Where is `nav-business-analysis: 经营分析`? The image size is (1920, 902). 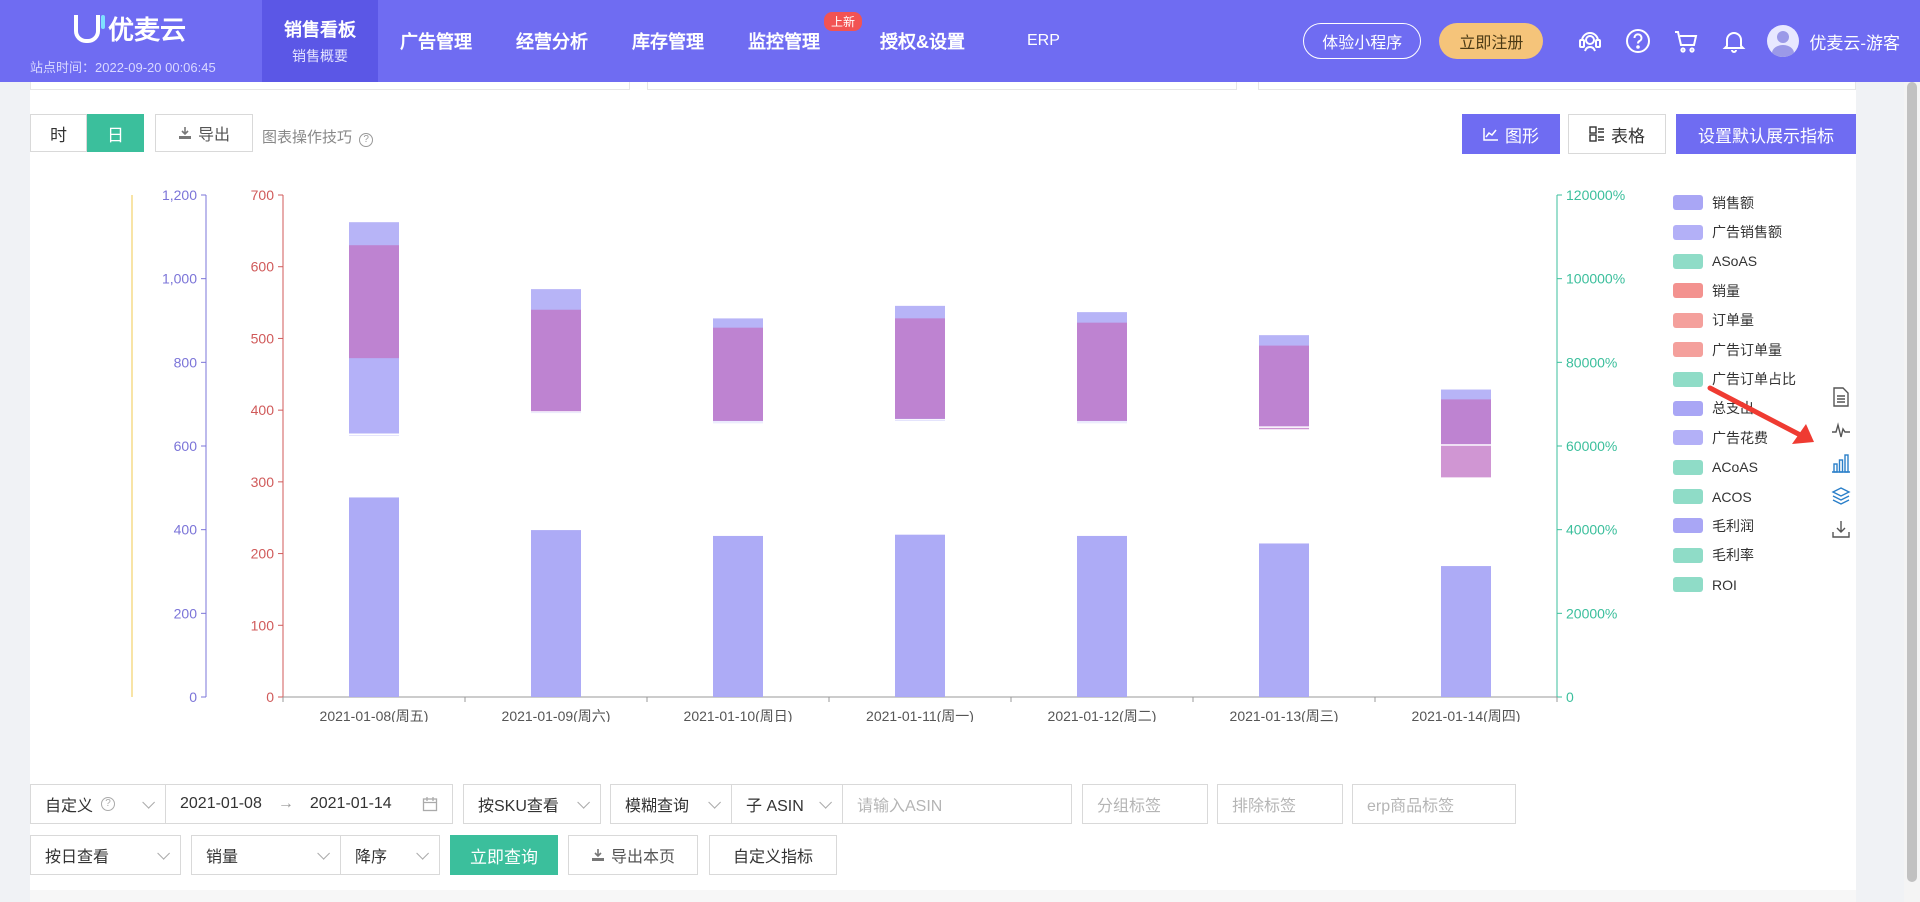
nav-business-analysis: 经营分析 is located at coordinates (552, 41).